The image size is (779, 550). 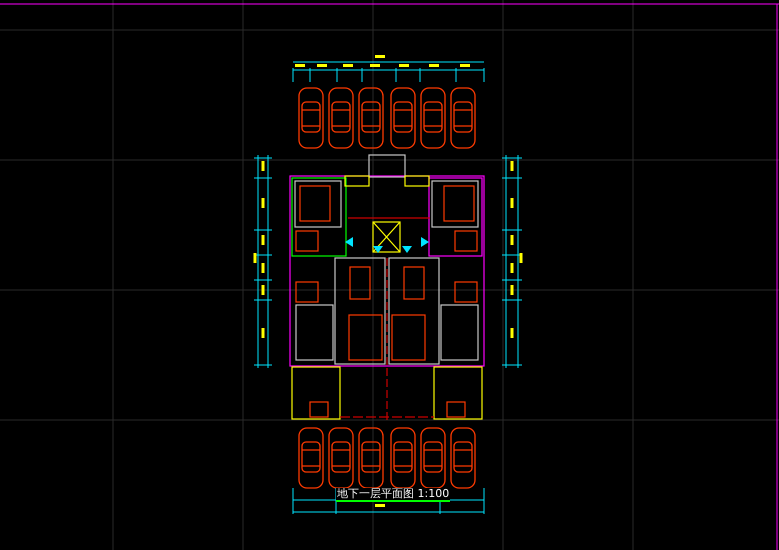 What do you see at coordinates (393, 495) in the screenshot?
I see `drawing-title: 地下一层平面图 1:100` at bounding box center [393, 495].